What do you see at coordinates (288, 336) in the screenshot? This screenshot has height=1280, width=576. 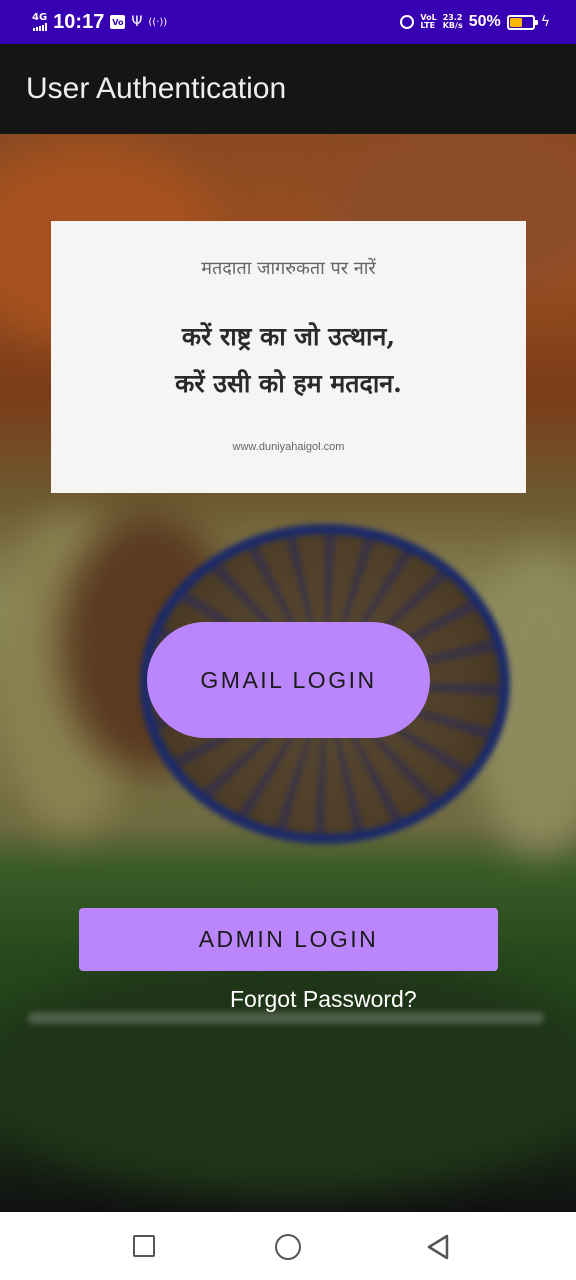 I see `poster-slogan-line-1: करें राष्ट्र का जो उत्थान,` at bounding box center [288, 336].